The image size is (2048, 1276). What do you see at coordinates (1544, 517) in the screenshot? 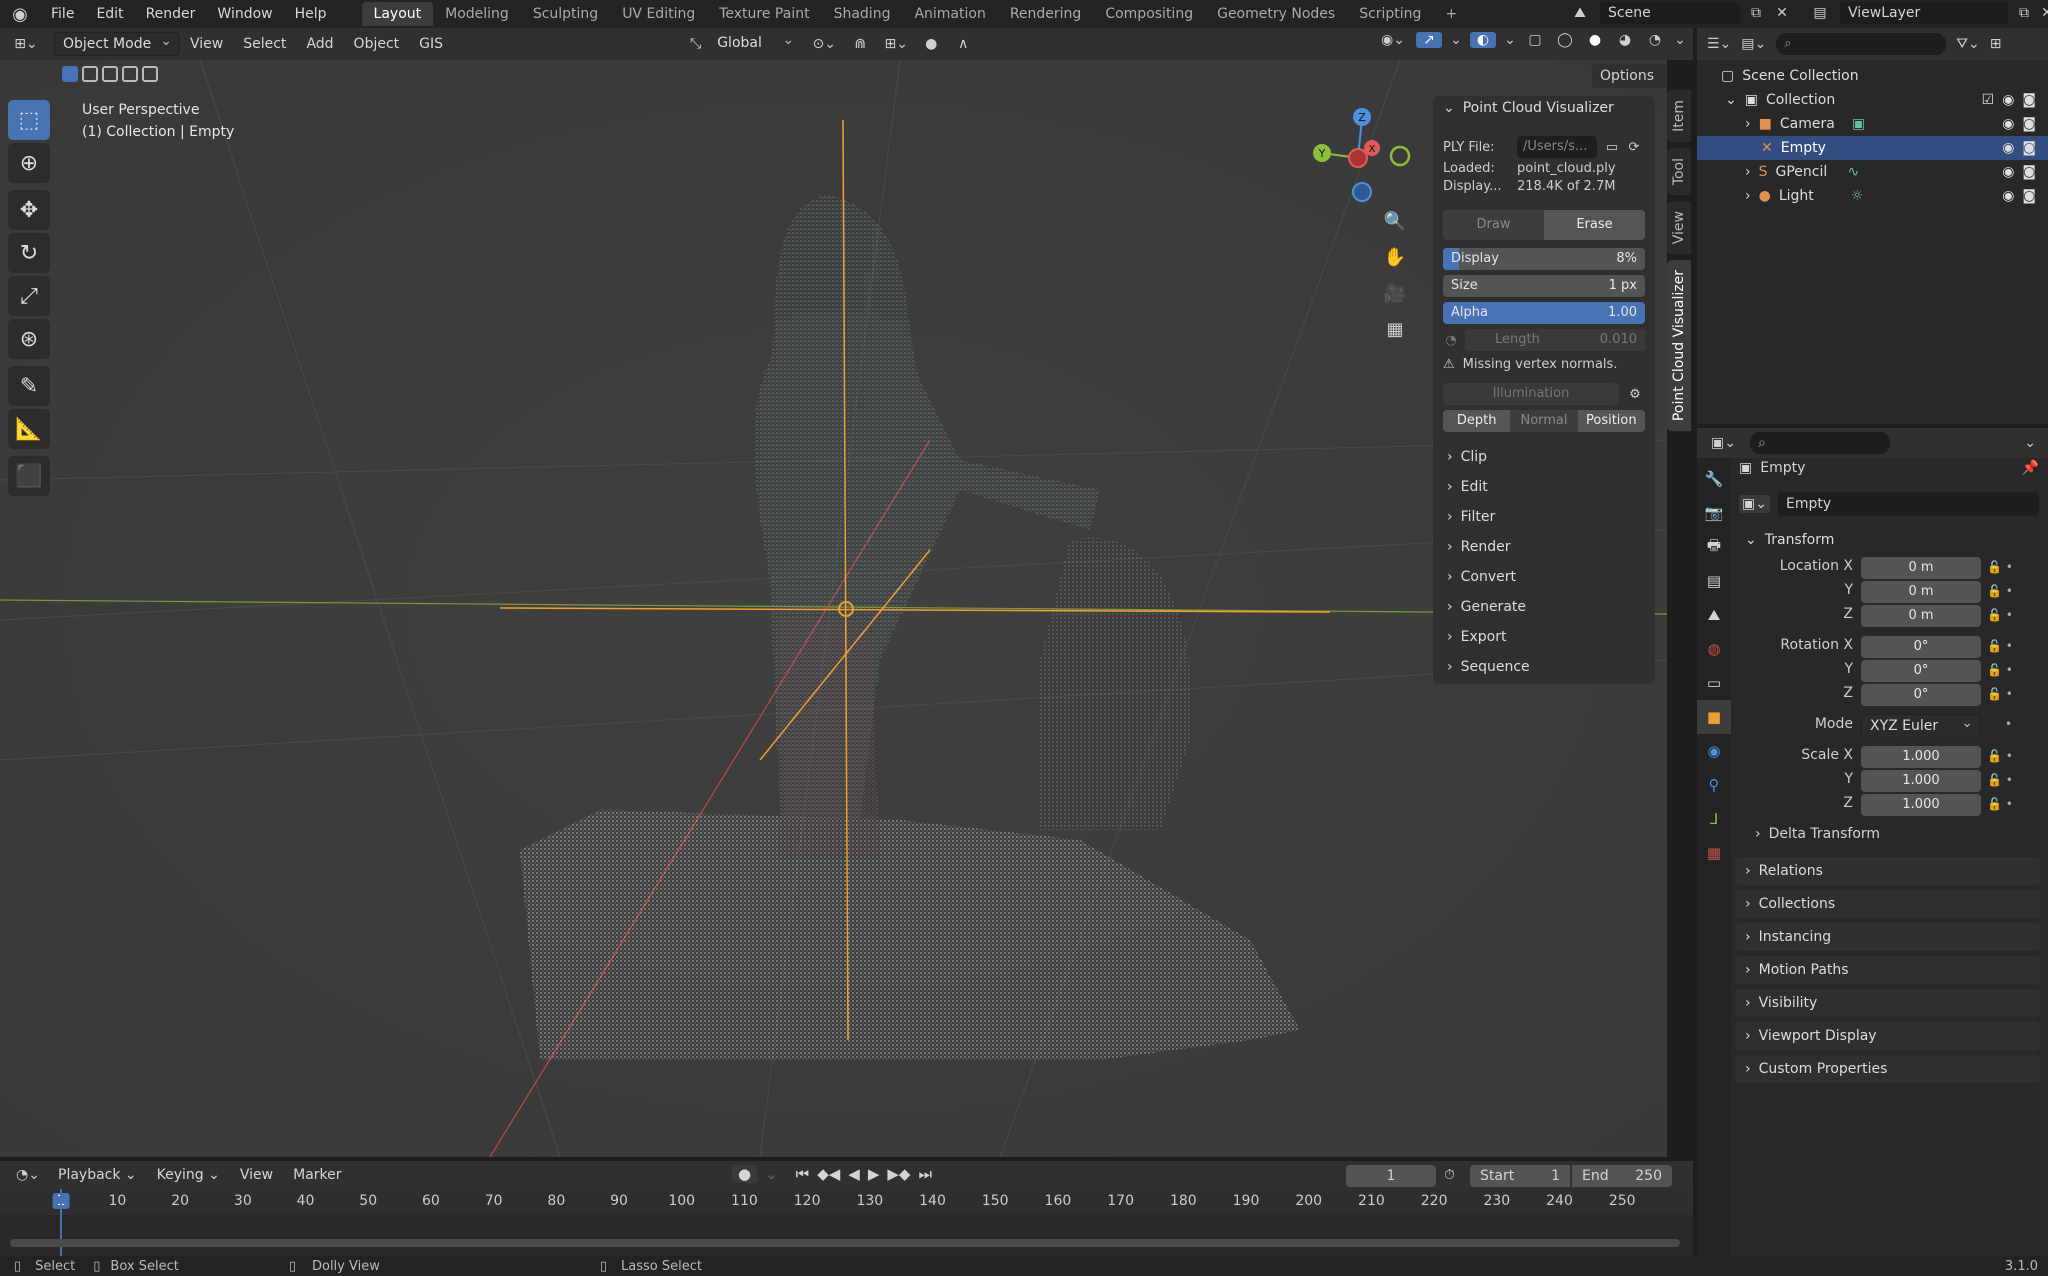
I see `subpanel-filter: › Filter` at bounding box center [1544, 517].